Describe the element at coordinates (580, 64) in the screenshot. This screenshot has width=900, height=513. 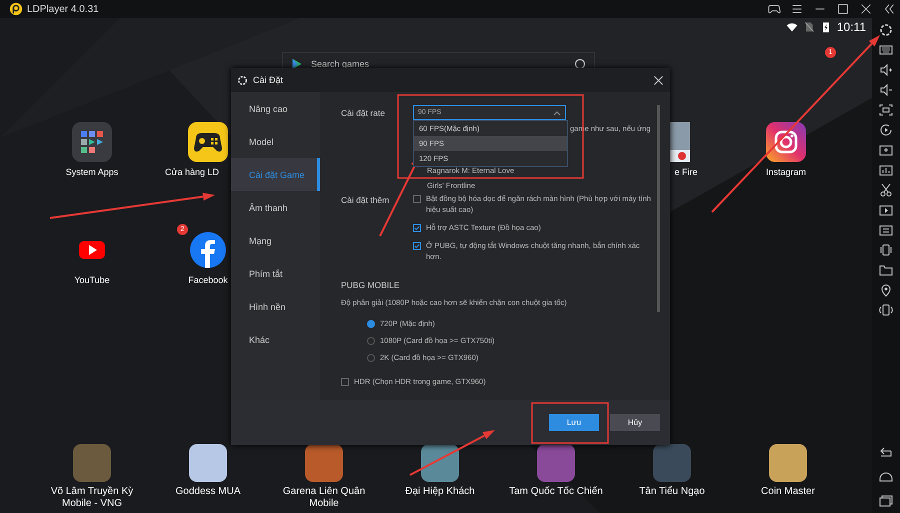
I see `search-icon` at that location.